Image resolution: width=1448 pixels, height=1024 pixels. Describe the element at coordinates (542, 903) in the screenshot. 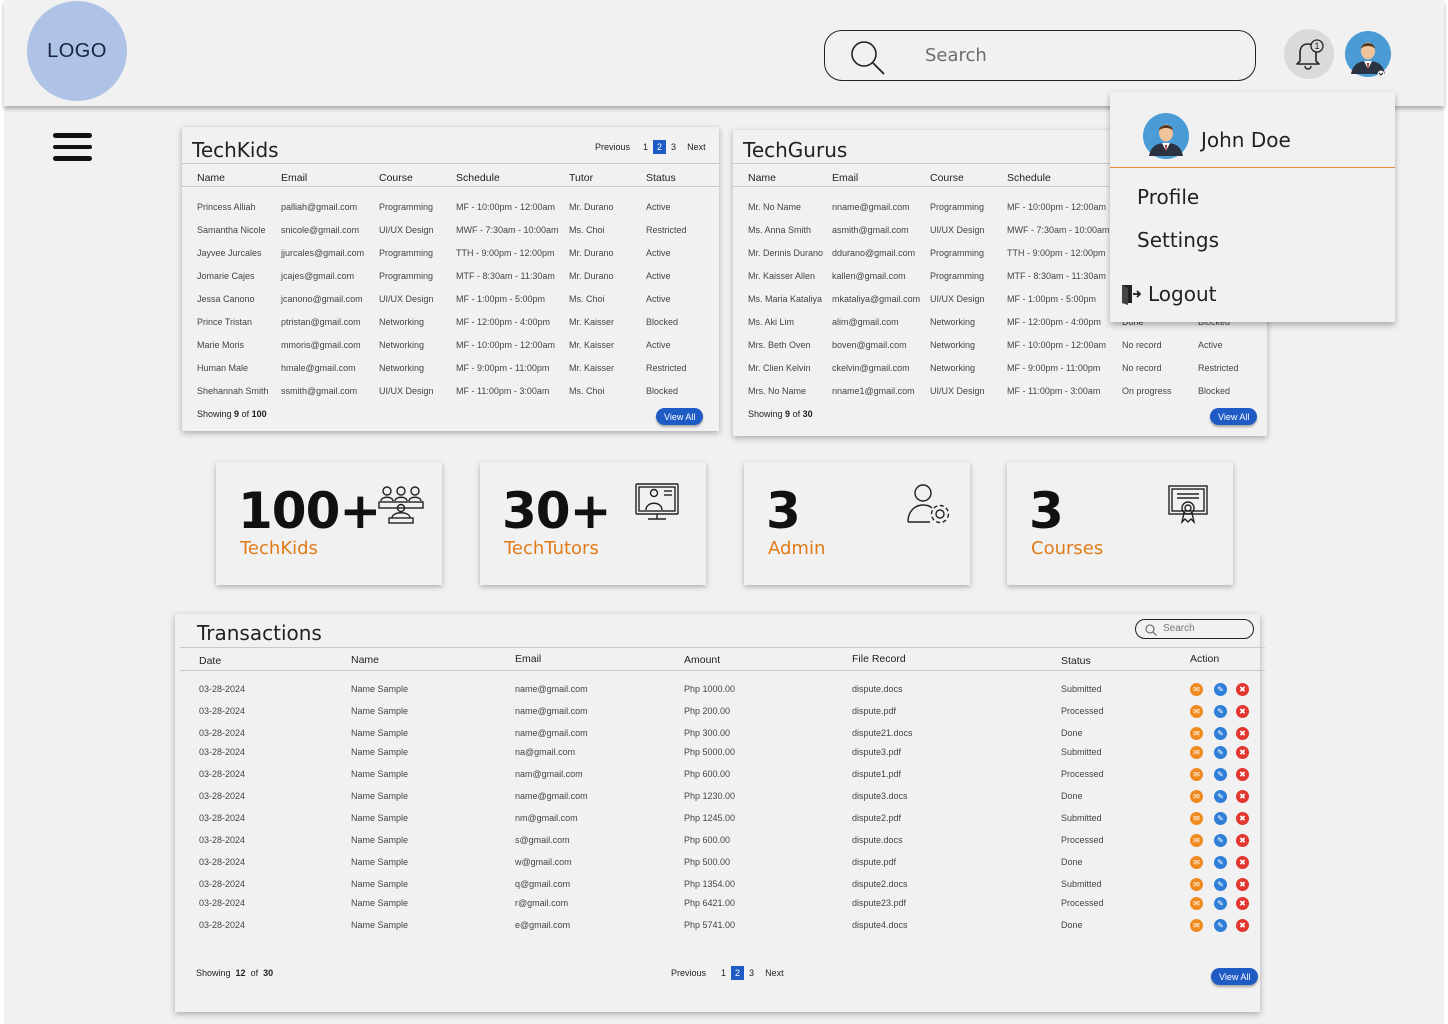

I see `table-cell: r@gmail.com` at that location.